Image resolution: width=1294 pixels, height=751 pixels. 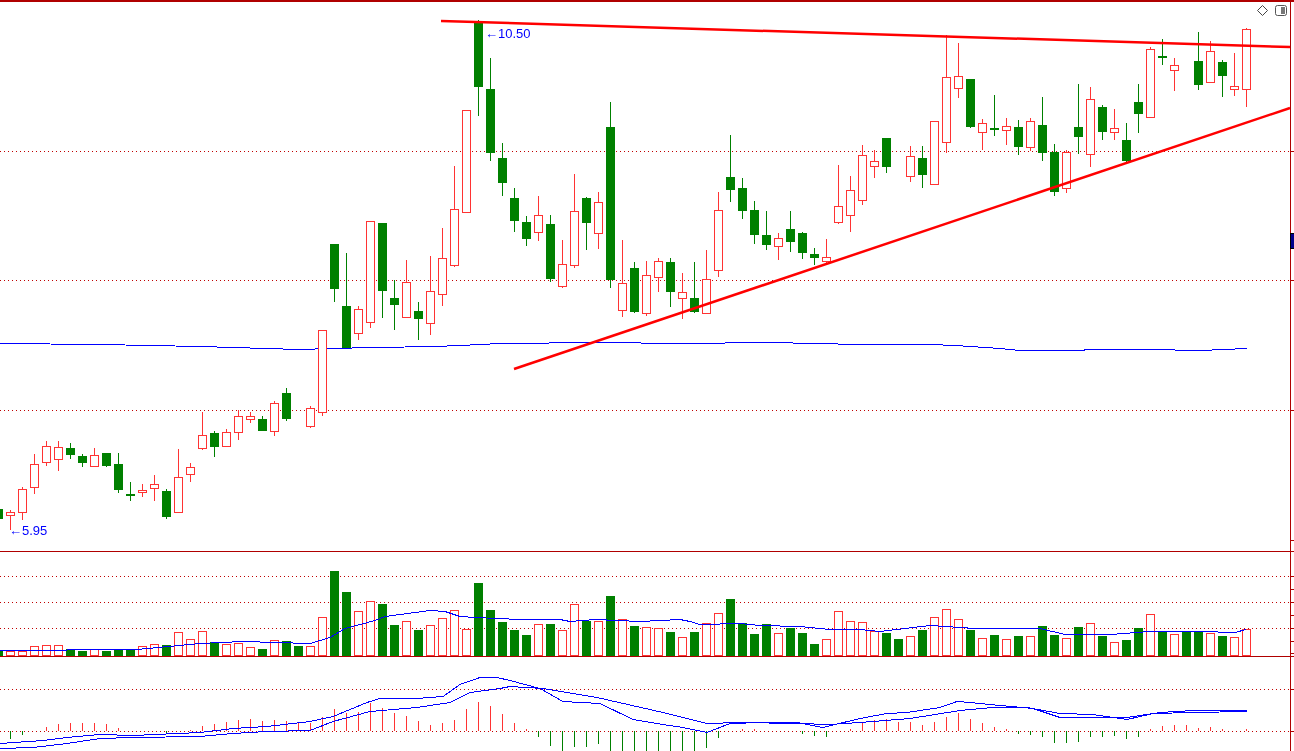 What do you see at coordinates (508, 33) in the screenshot?
I see `highest-price-label: ←10.50` at bounding box center [508, 33].